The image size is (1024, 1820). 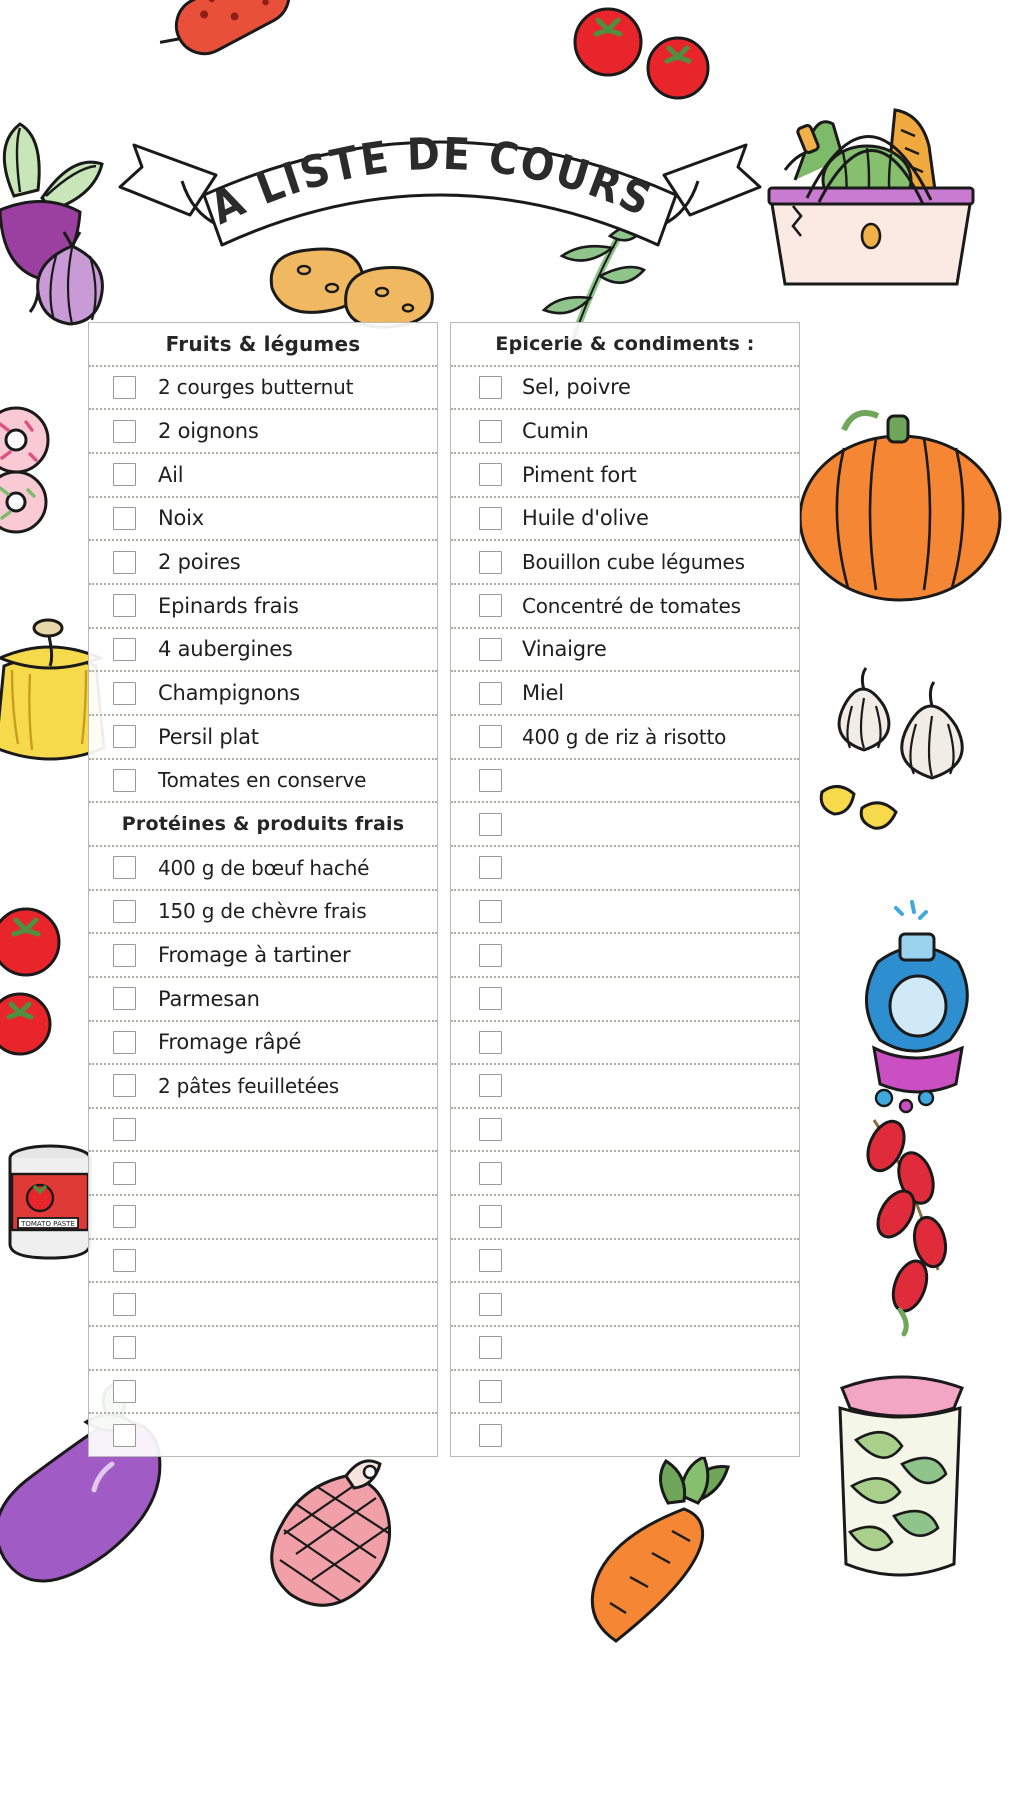 What do you see at coordinates (625, 694) in the screenshot?
I see `checklist-row: Miel` at bounding box center [625, 694].